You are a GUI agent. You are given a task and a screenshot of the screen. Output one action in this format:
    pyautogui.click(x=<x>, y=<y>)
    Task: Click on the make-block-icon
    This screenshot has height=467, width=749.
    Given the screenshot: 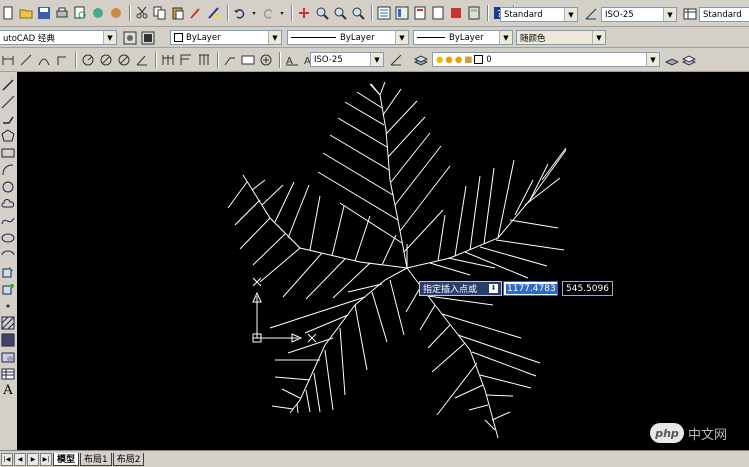 What is the action you would take?
    pyautogui.click(x=8, y=289)
    